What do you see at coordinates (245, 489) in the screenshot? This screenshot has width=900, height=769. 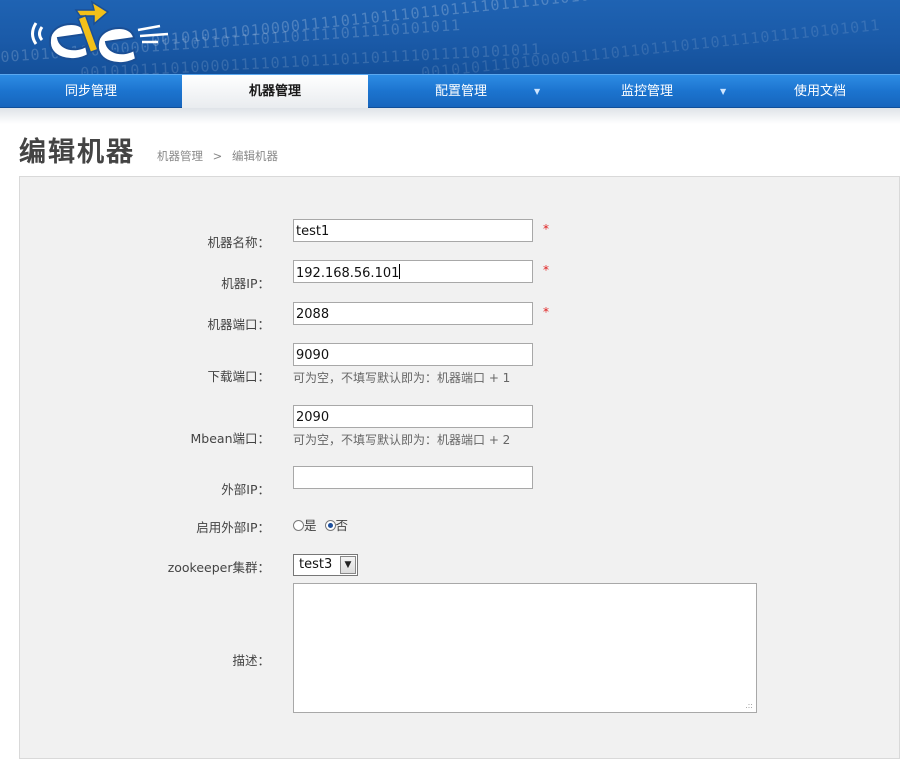 I see `external-ip-label: 外部IP：` at bounding box center [245, 489].